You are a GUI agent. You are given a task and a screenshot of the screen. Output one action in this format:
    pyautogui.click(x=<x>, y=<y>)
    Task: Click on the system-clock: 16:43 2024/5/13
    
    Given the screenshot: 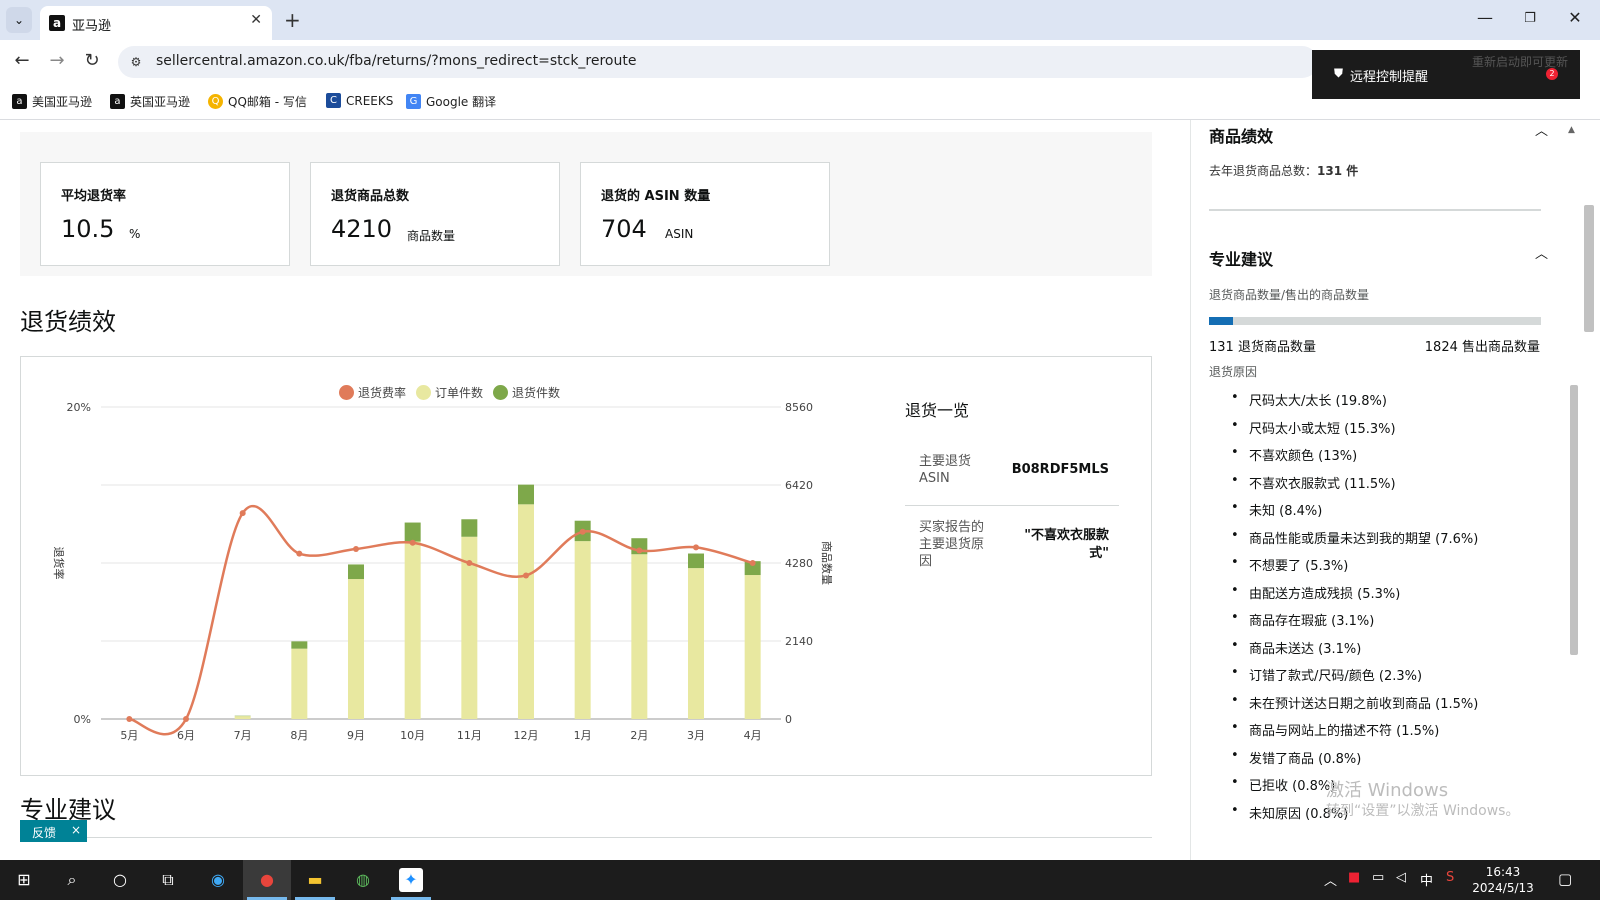 What is the action you would take?
    pyautogui.click(x=1503, y=880)
    